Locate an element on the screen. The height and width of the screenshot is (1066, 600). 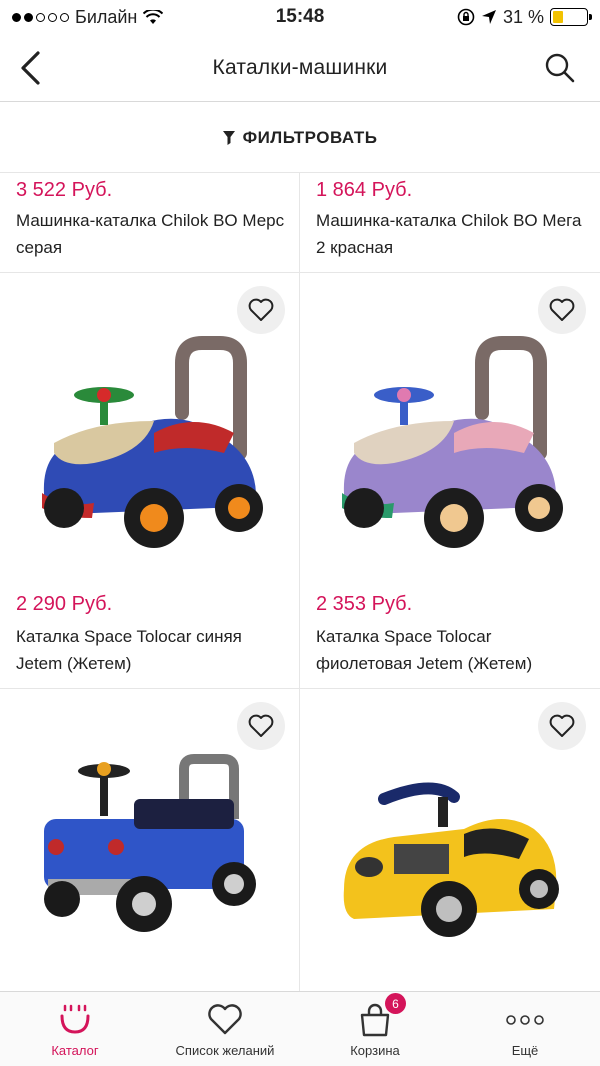
signal-strength-icon is located at coordinates (40, 17).